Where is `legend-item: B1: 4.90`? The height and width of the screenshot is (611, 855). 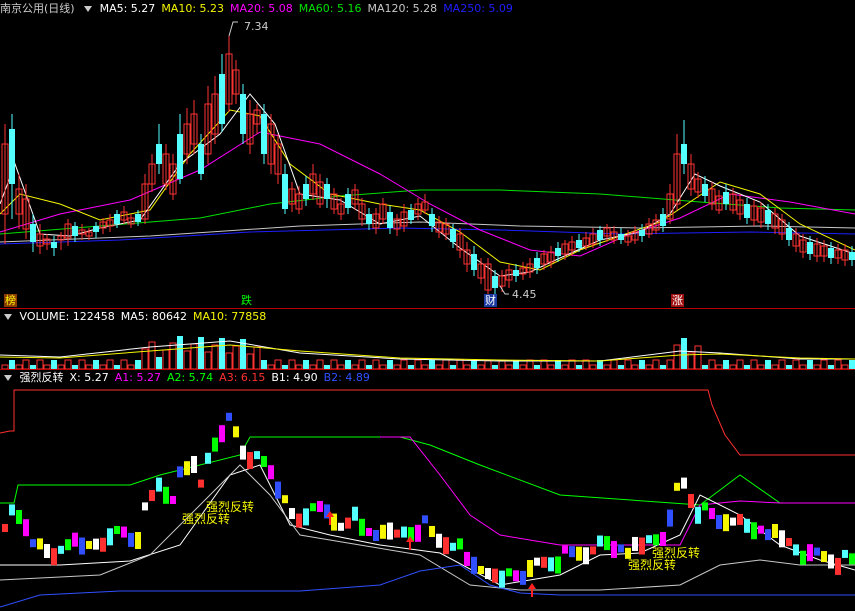
legend-item: B1: 4.90 is located at coordinates (294, 377).